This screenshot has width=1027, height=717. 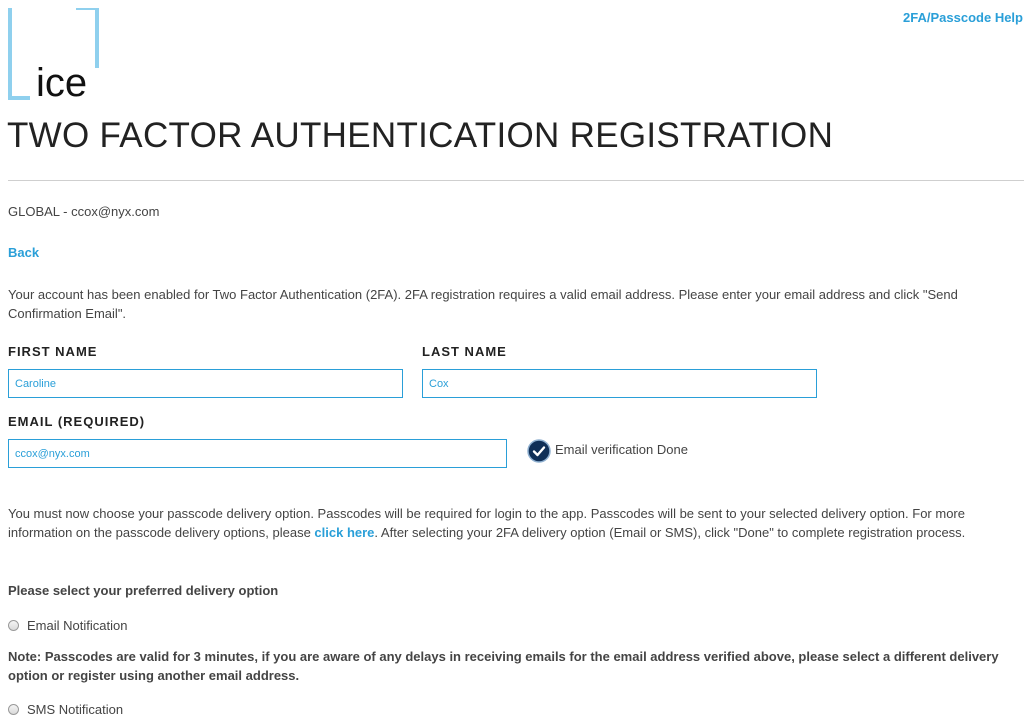 I want to click on check-circle-icon, so click(x=539, y=451).